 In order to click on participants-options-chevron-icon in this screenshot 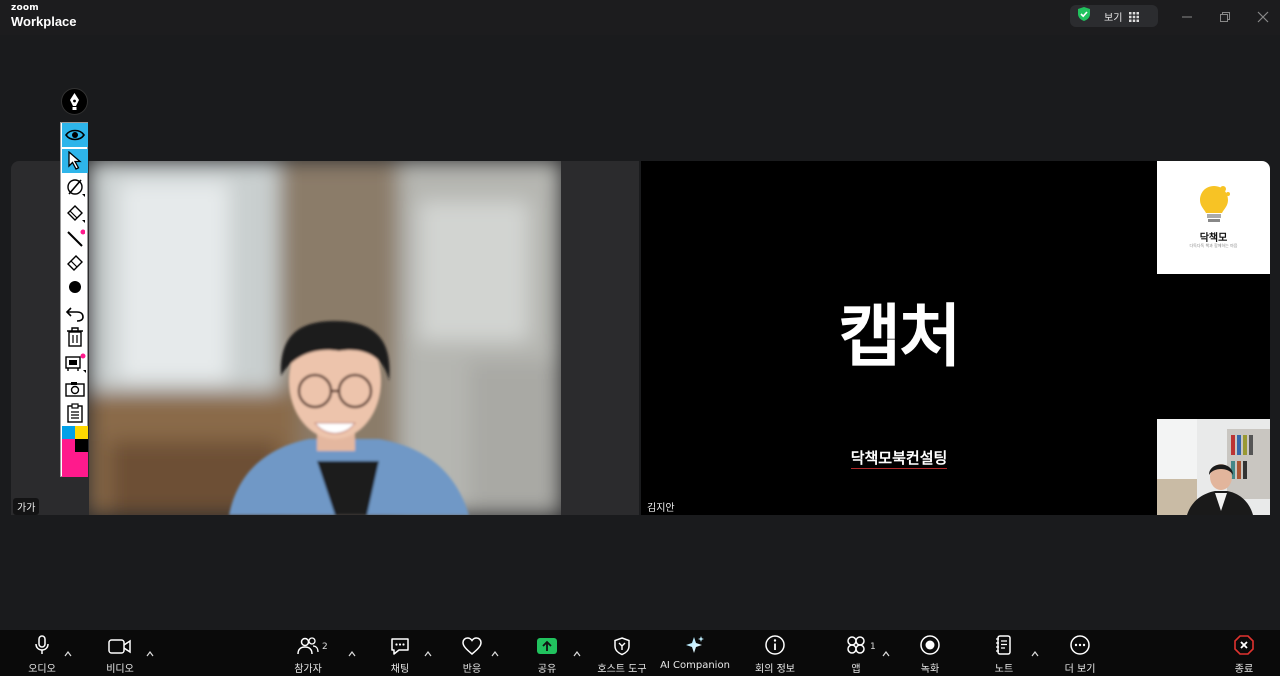, I will do `click(352, 650)`.